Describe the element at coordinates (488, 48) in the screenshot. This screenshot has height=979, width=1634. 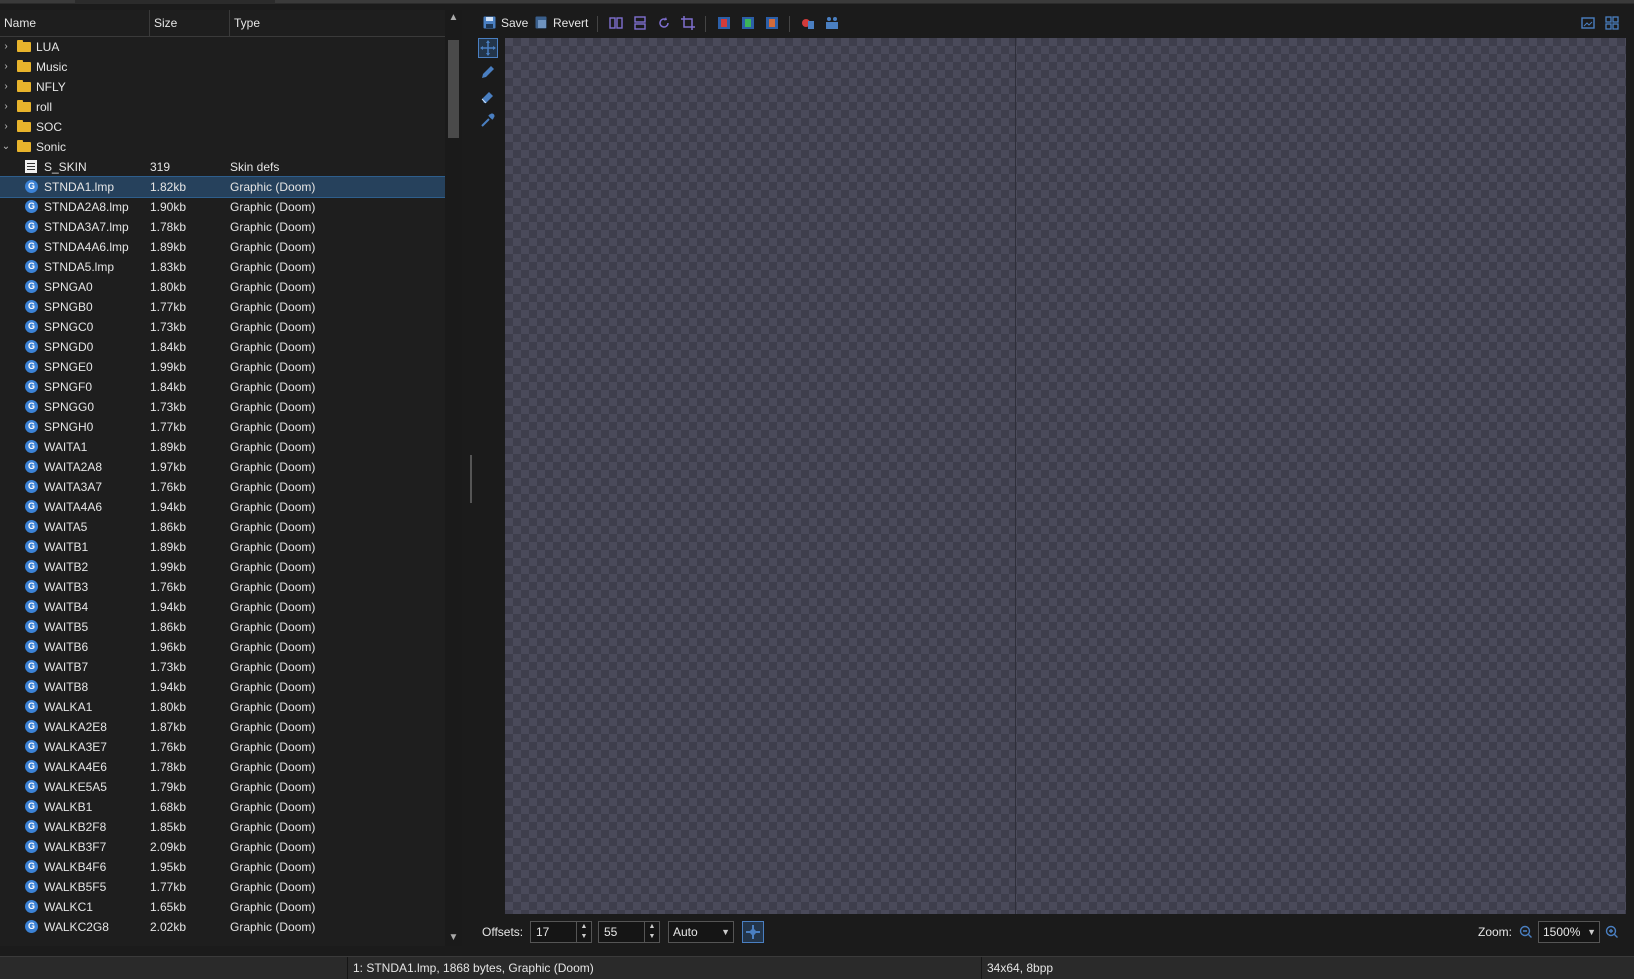
I see `drag-tool-icon` at that location.